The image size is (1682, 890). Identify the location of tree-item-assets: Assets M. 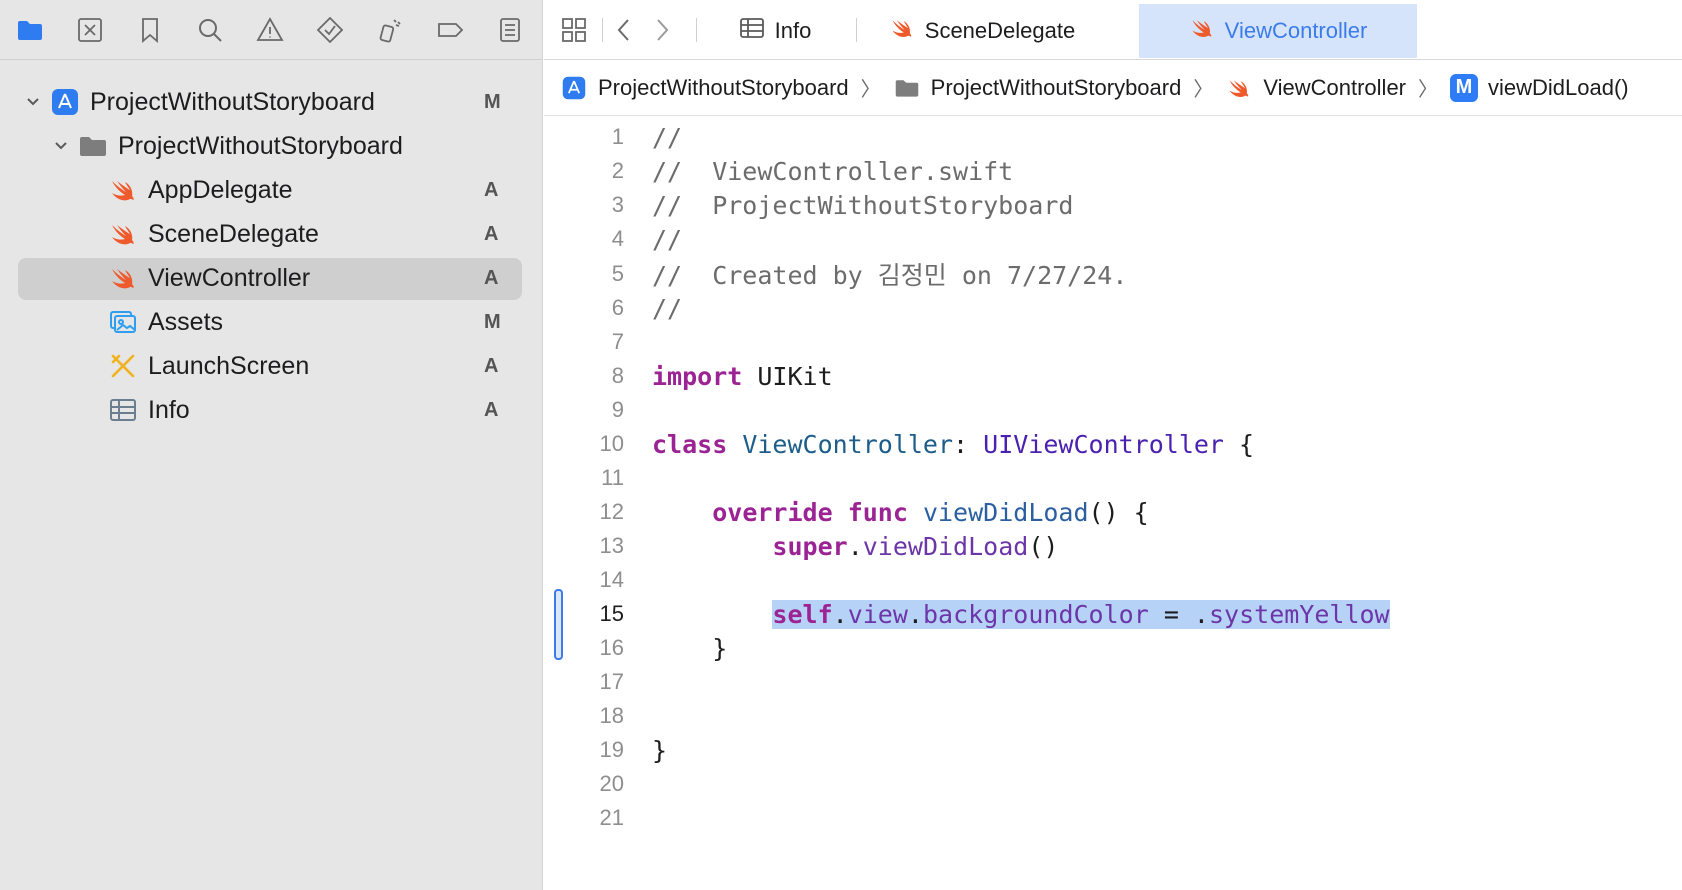
(271, 322).